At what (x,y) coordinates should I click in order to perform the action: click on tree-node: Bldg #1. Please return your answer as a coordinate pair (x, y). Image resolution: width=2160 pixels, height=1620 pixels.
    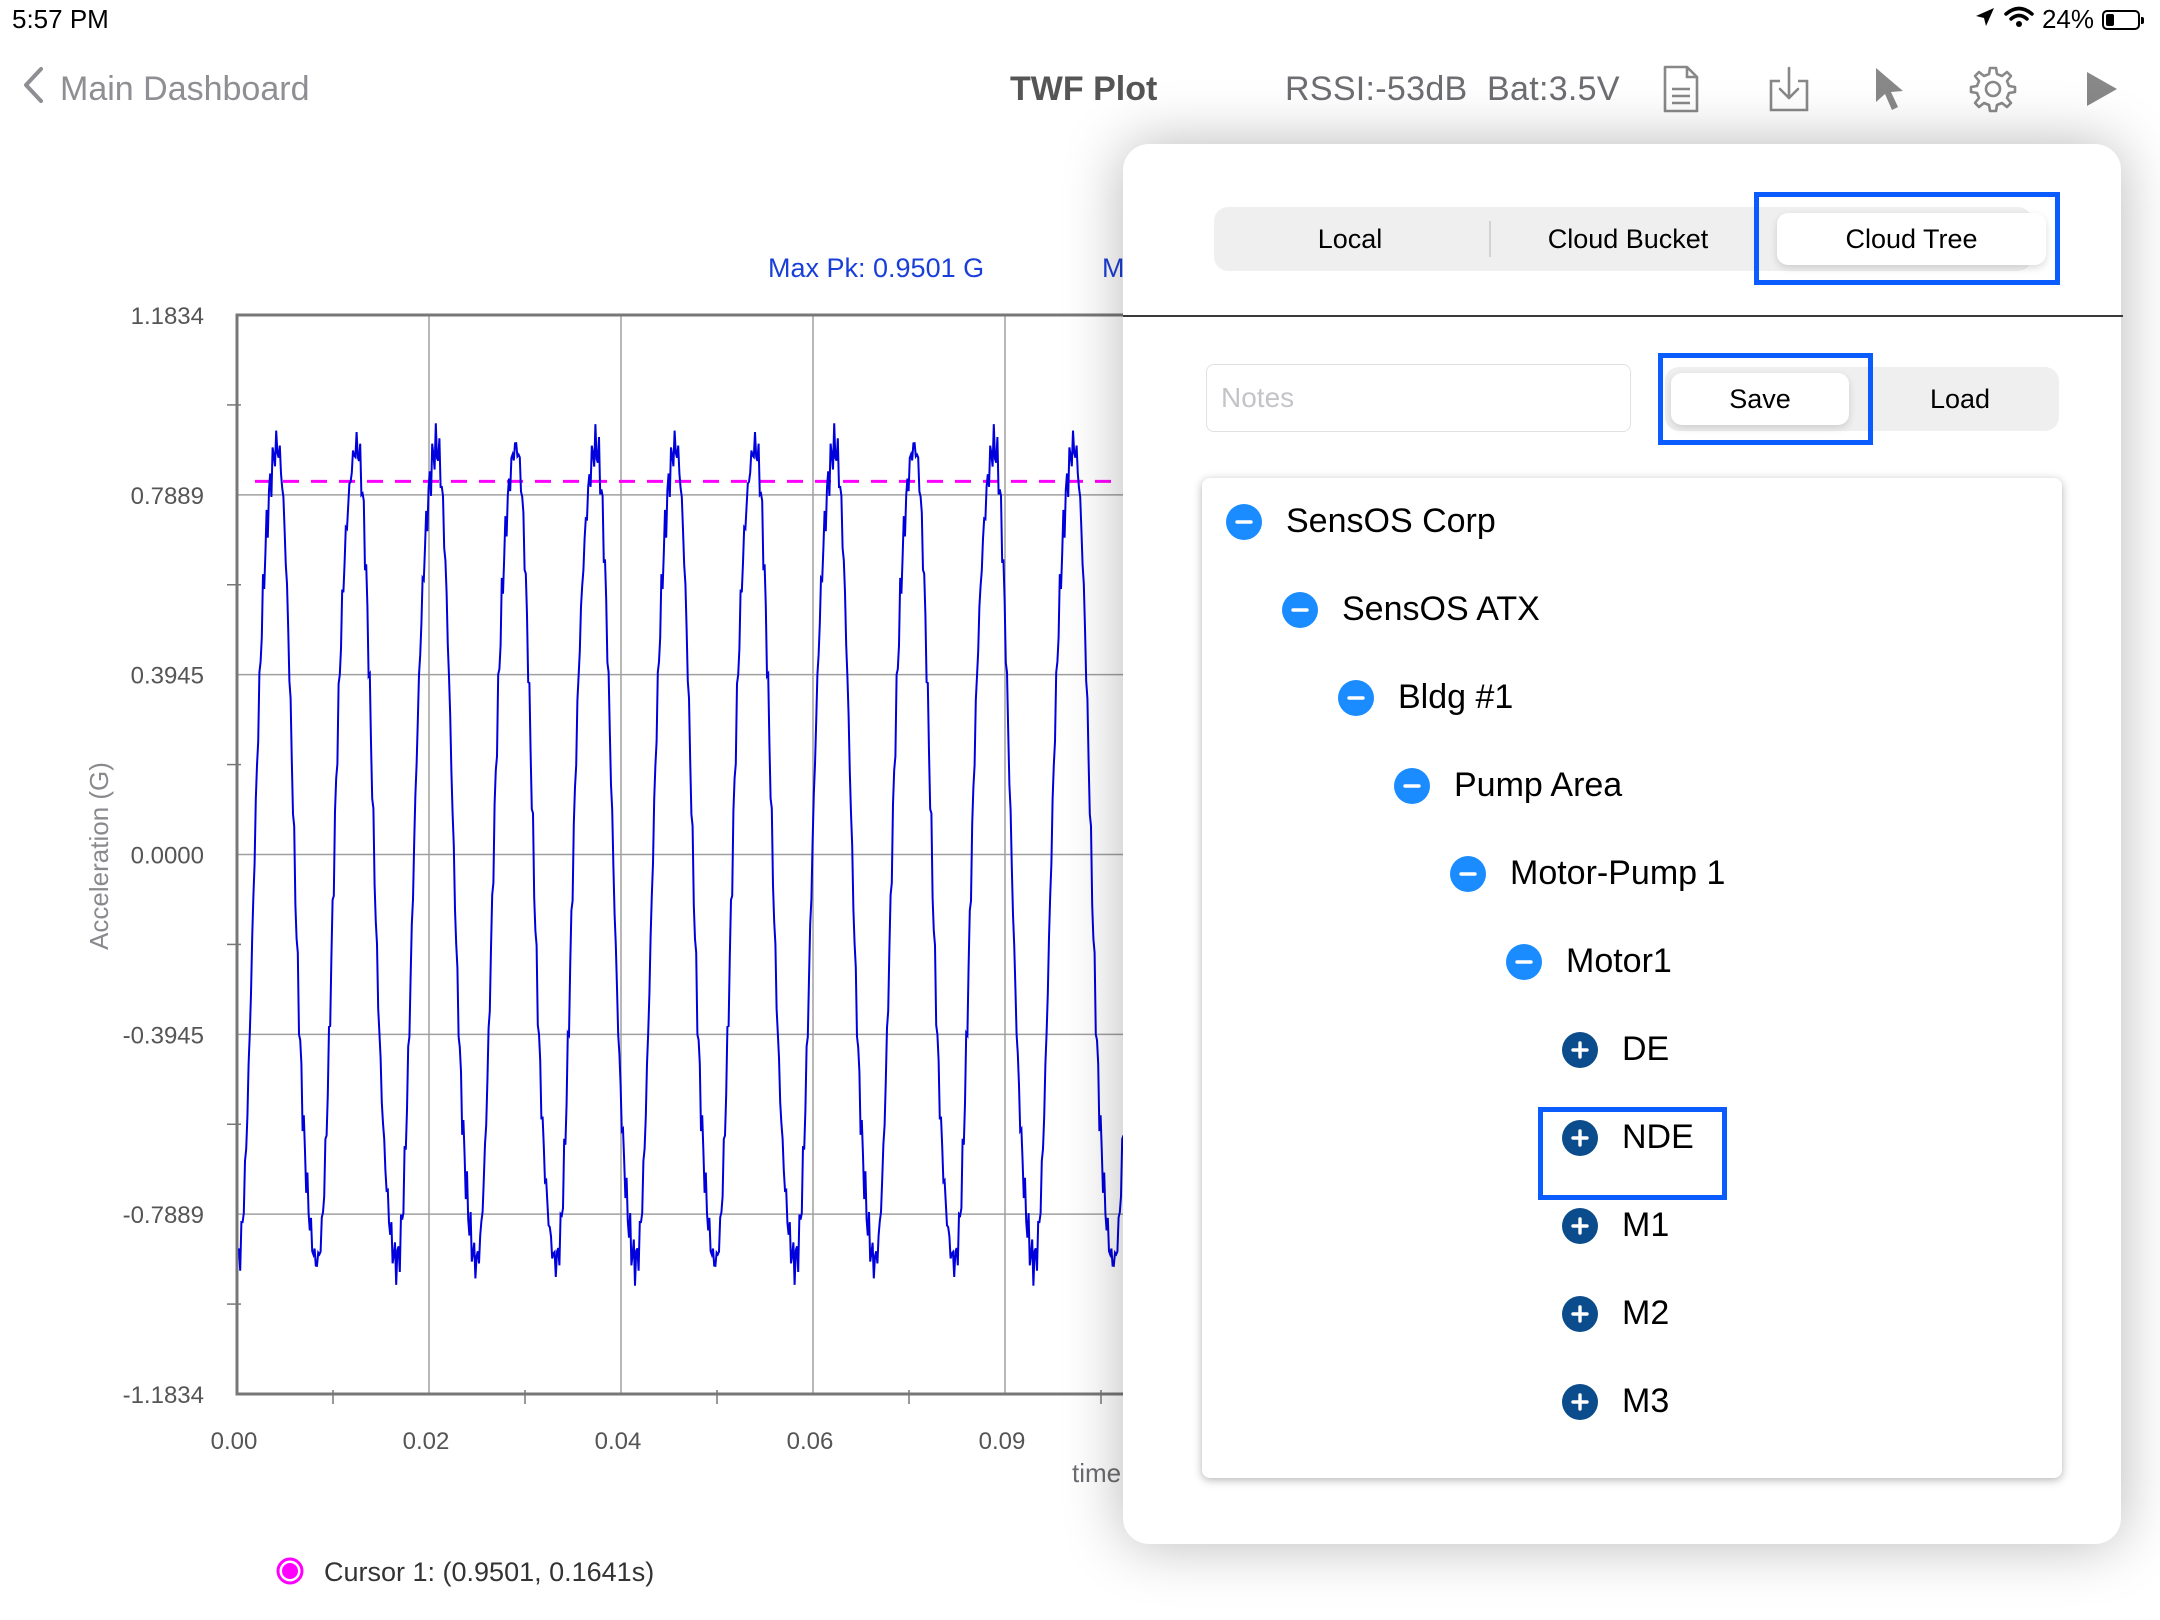
    Looking at the image, I should click on (1425, 697).